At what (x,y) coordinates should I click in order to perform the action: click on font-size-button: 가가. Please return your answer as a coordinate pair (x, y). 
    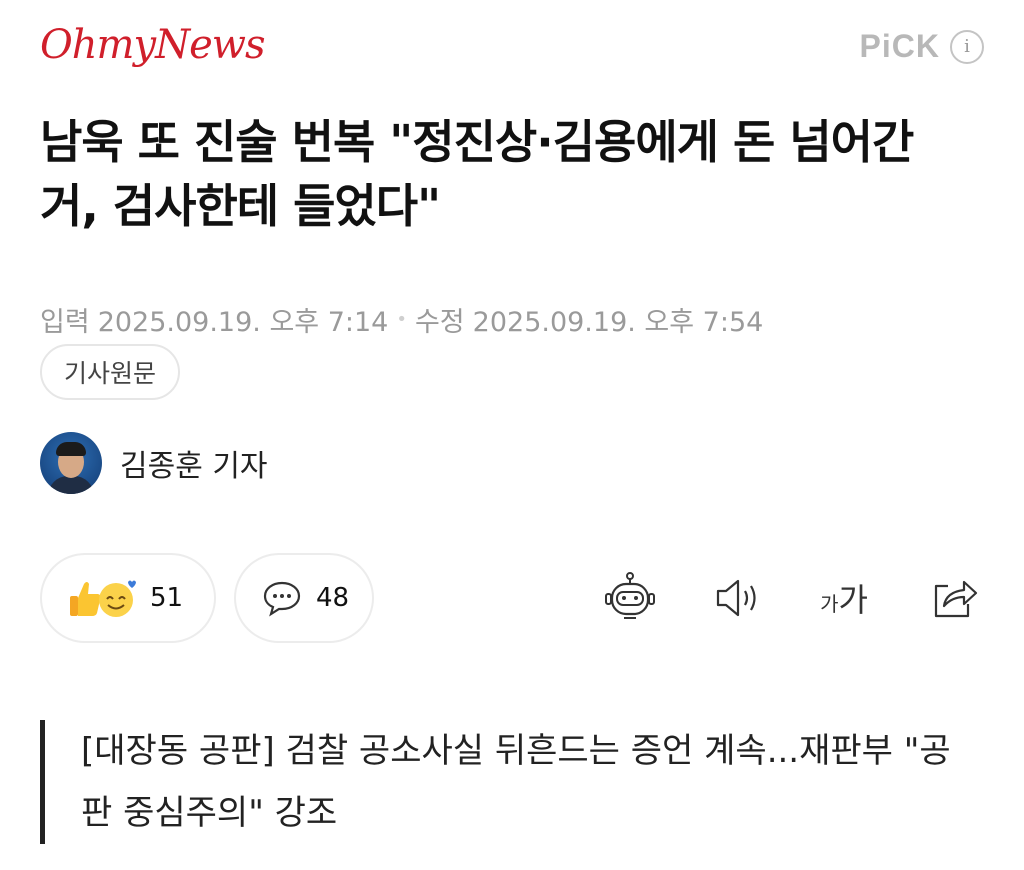
    Looking at the image, I should click on (844, 598).